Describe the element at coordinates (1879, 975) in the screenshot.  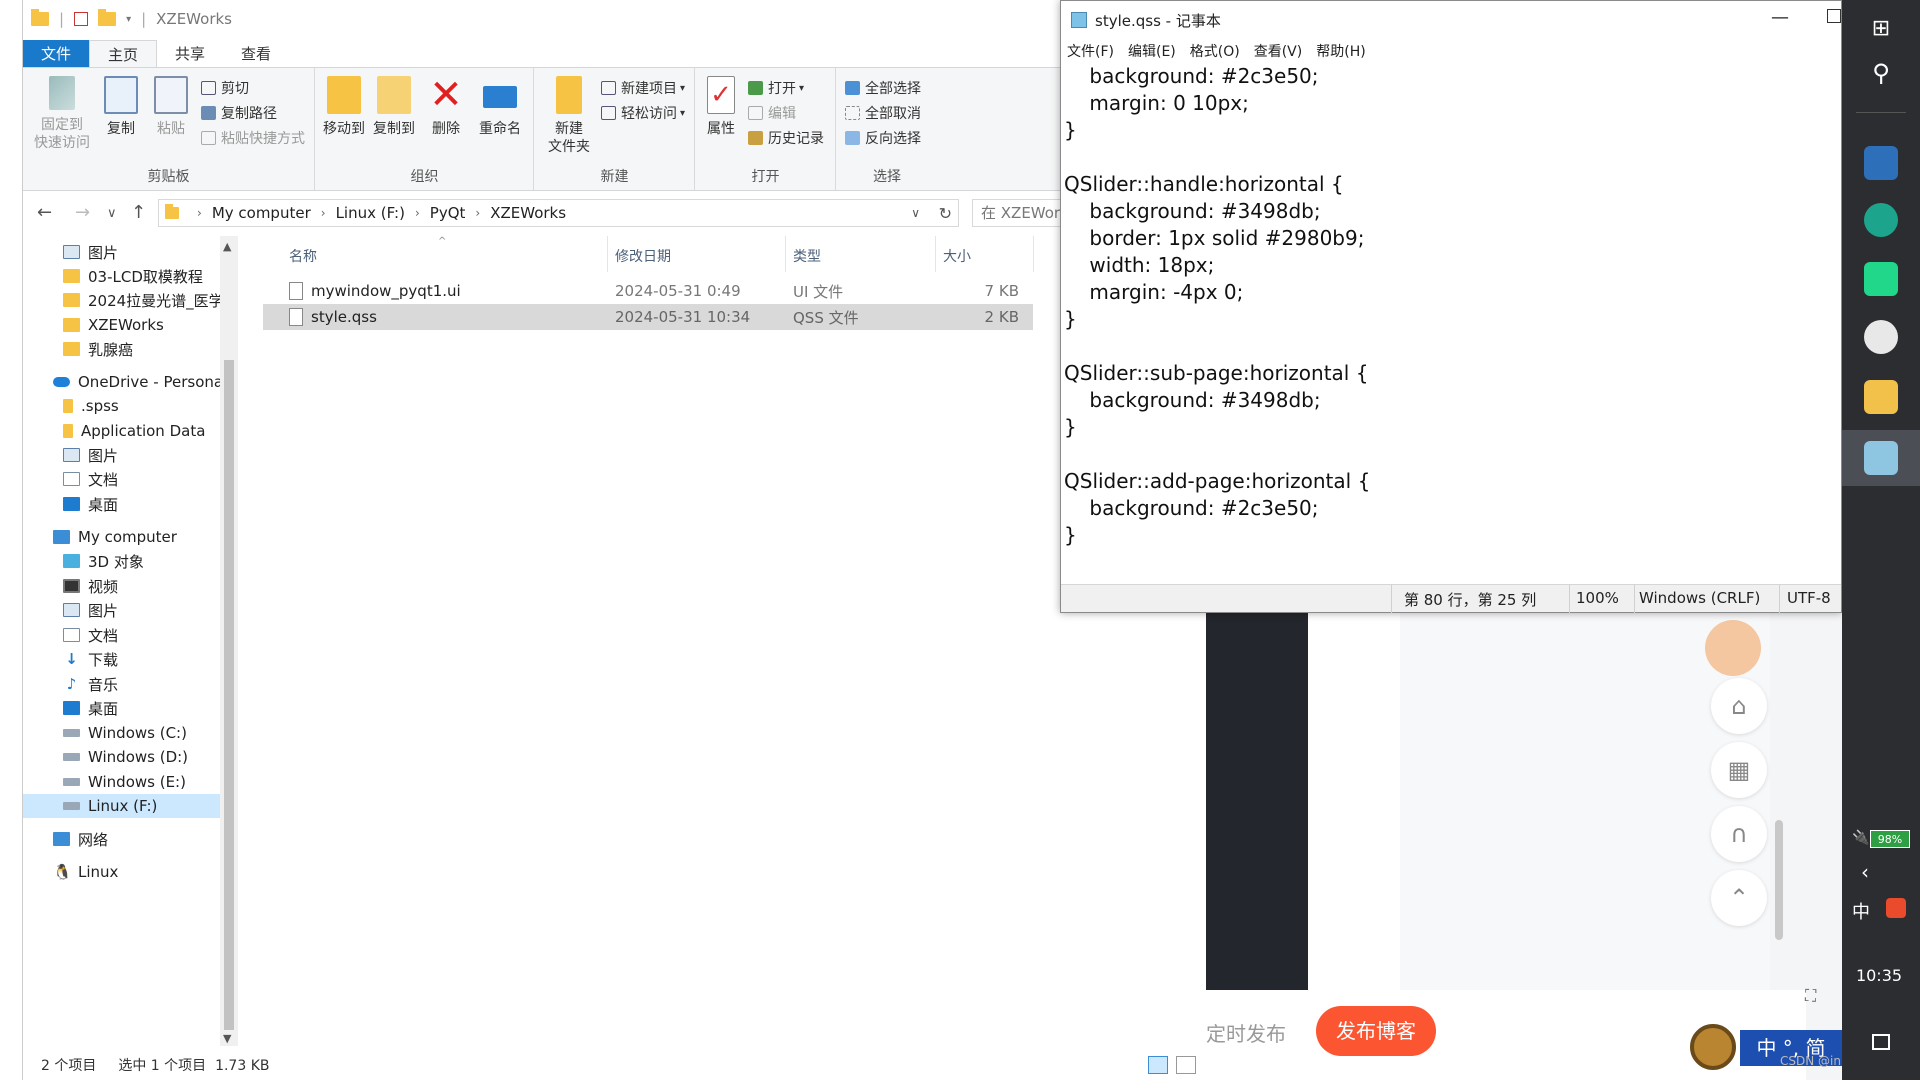
I see `clock-time: 10:35` at that location.